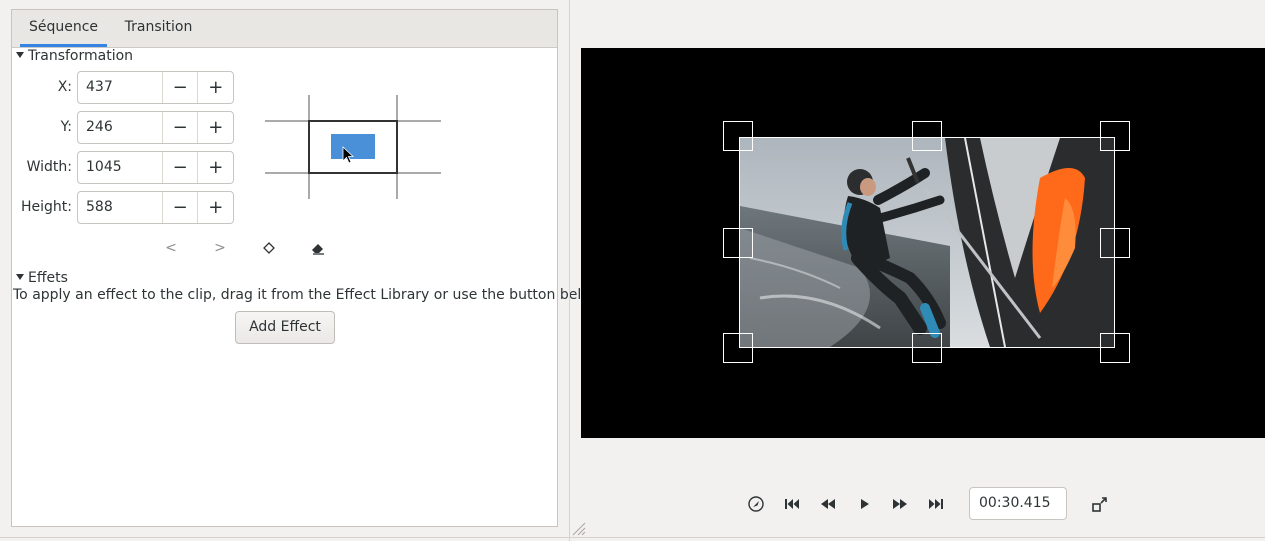 The height and width of the screenshot is (541, 1265). What do you see at coordinates (171, 248) in the screenshot?
I see `previous-keyframe-button: <` at bounding box center [171, 248].